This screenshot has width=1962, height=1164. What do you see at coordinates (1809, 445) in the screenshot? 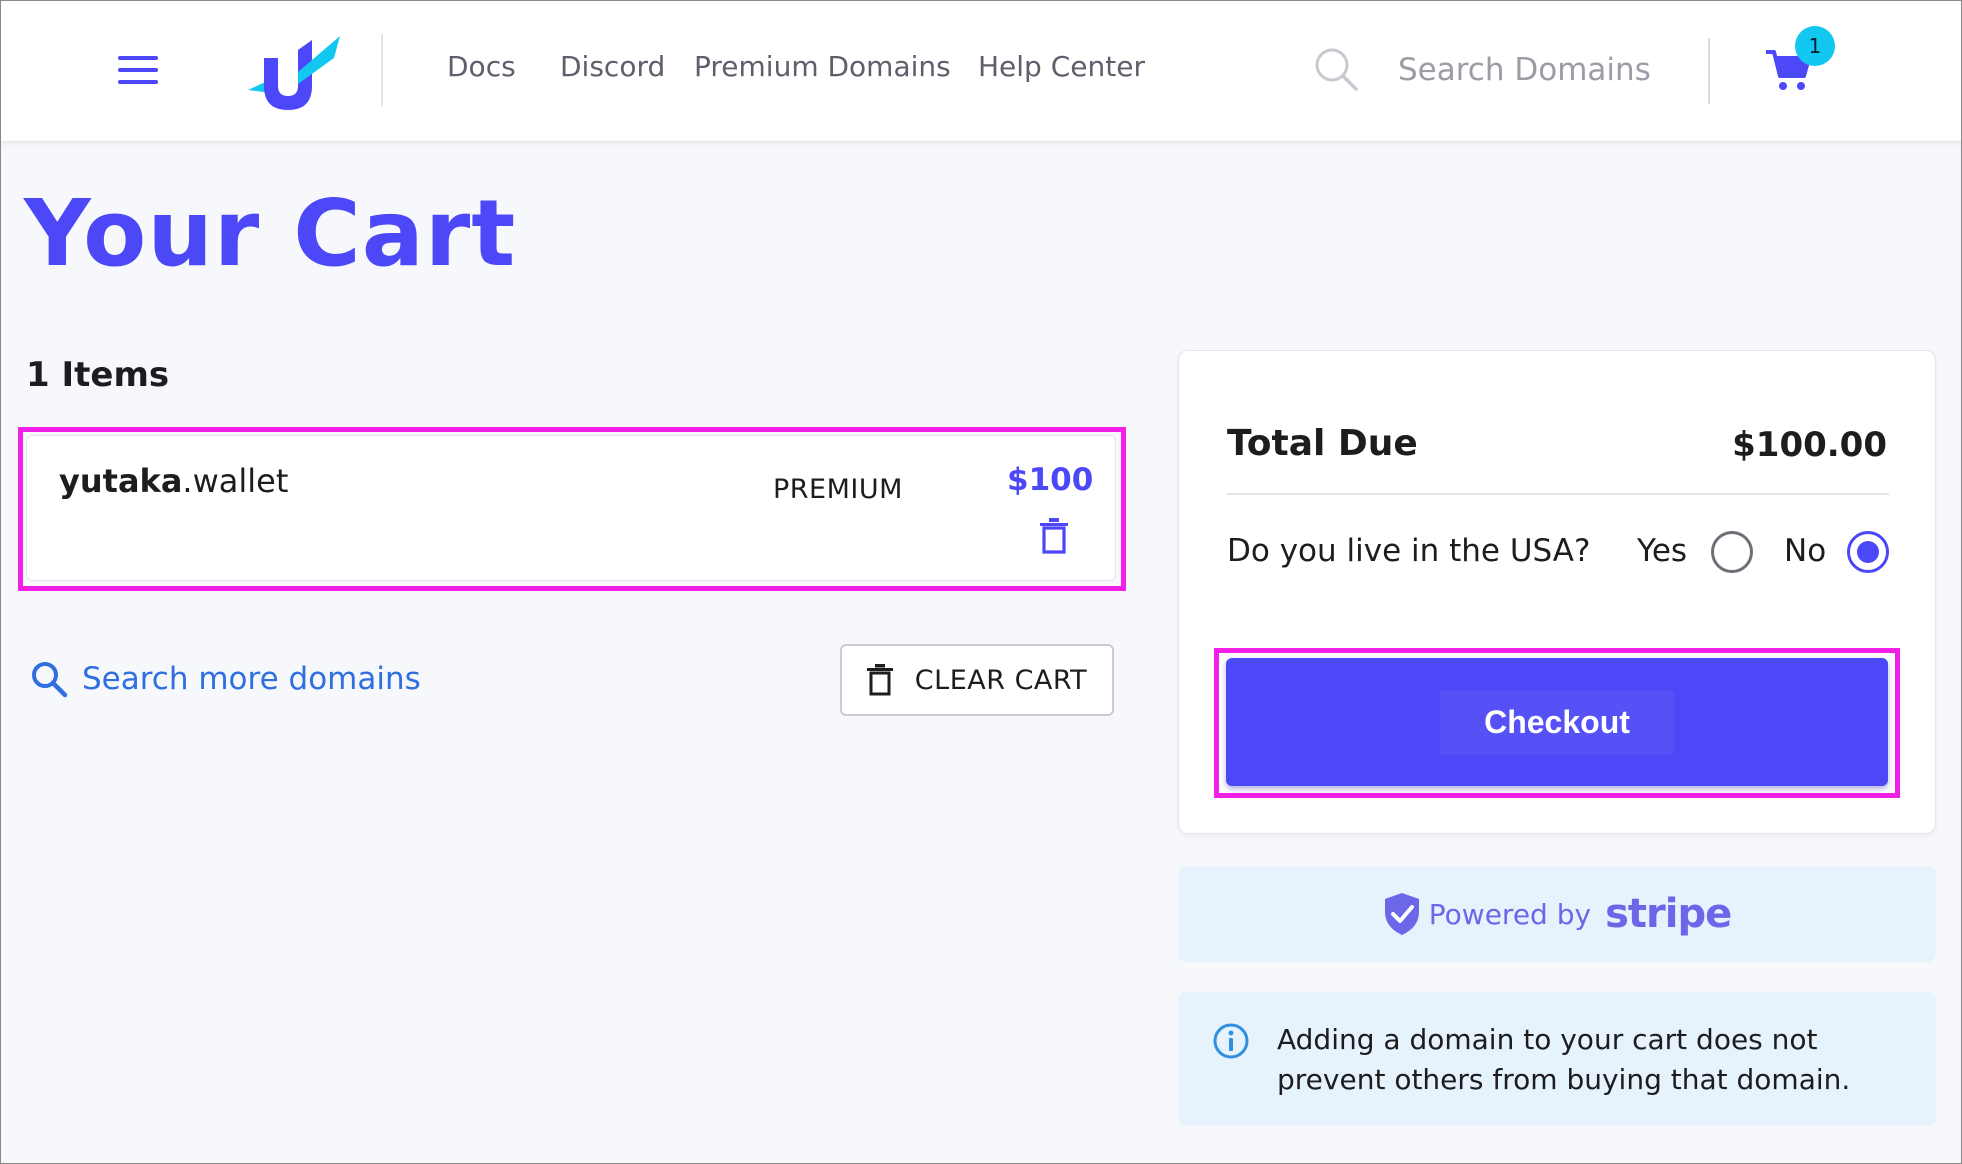
I see `total-due-value: $100.00` at bounding box center [1809, 445].